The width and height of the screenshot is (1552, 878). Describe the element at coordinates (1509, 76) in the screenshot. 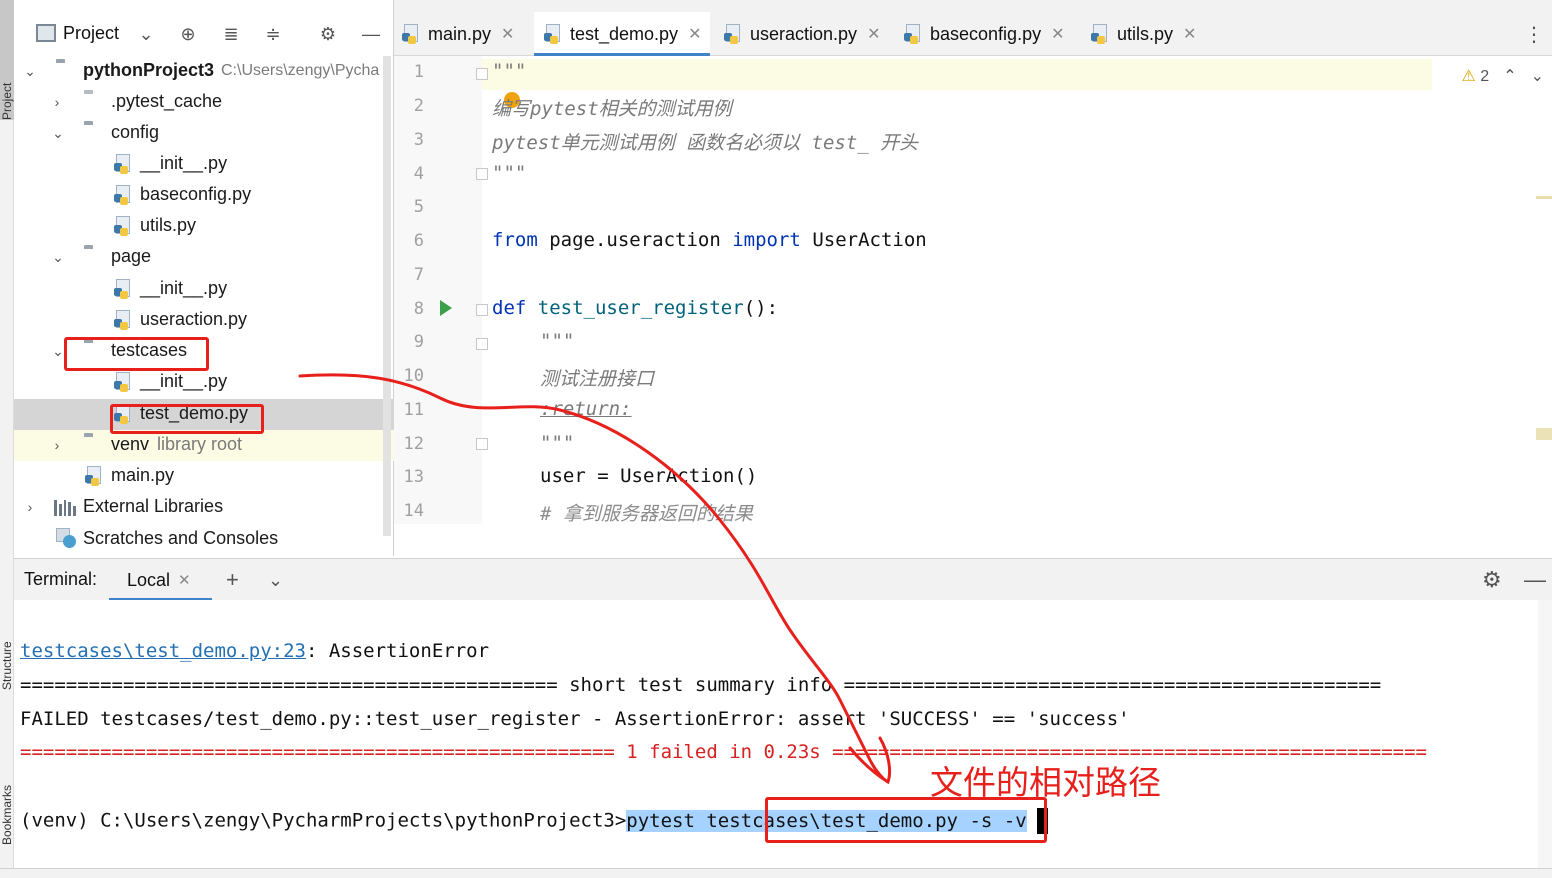

I see `chevron-up-icon: ⌃` at that location.